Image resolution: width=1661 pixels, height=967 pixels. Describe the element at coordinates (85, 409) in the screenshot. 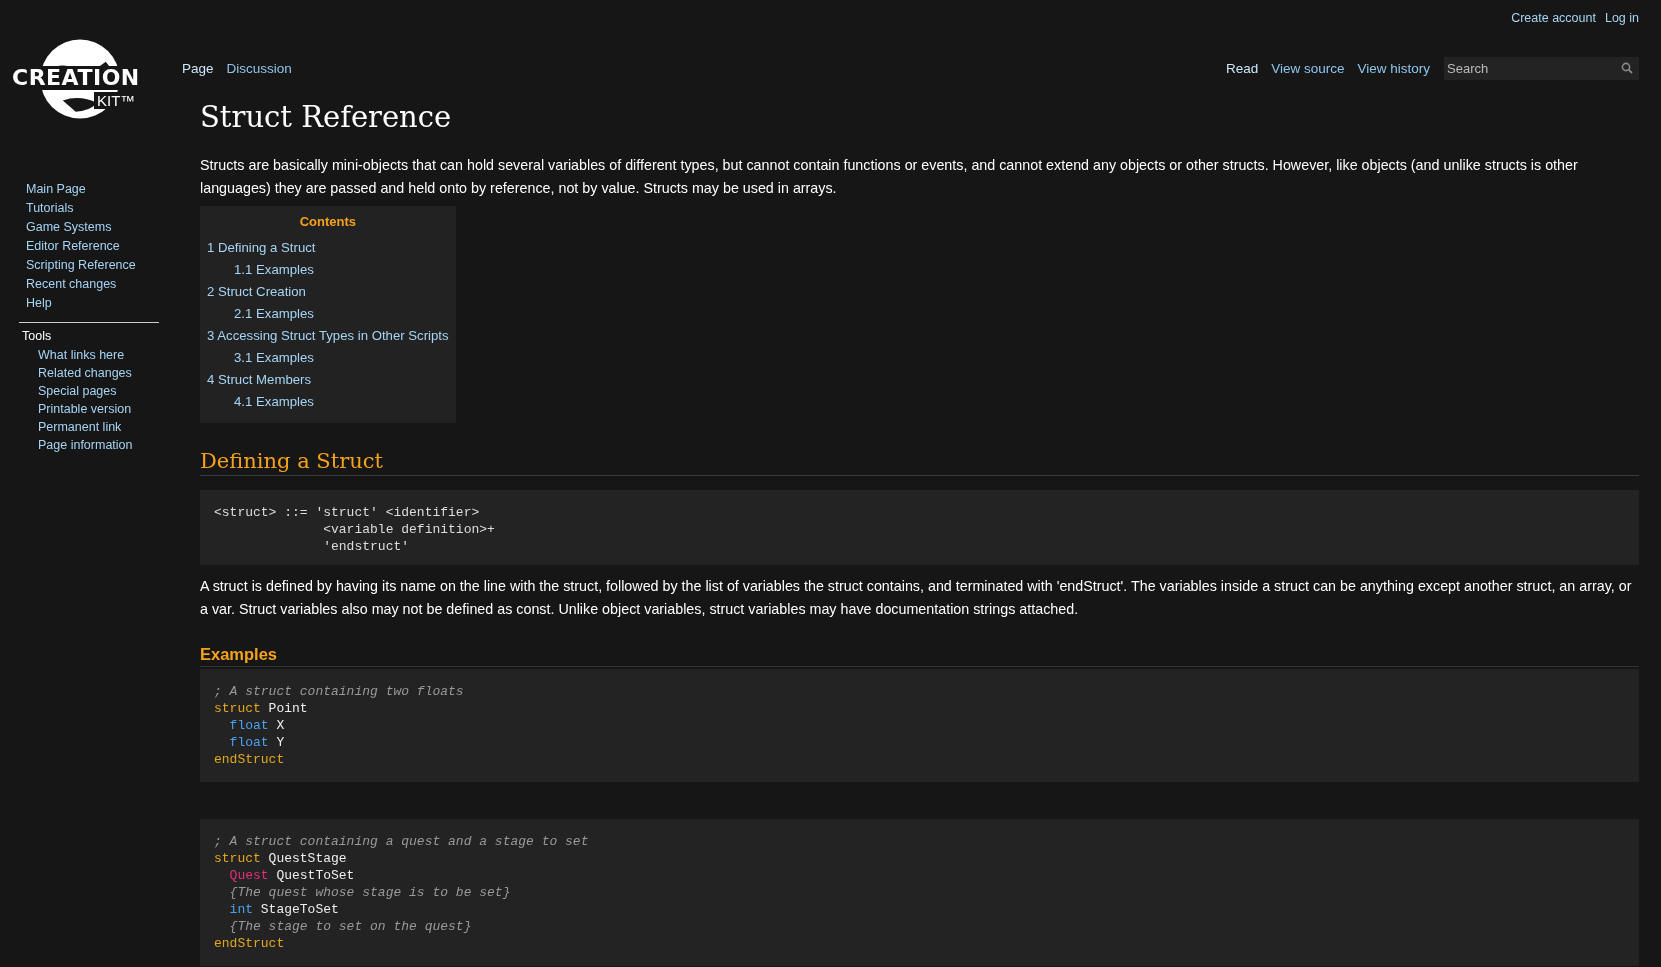

I see `sidebar-link: Printable version` at that location.